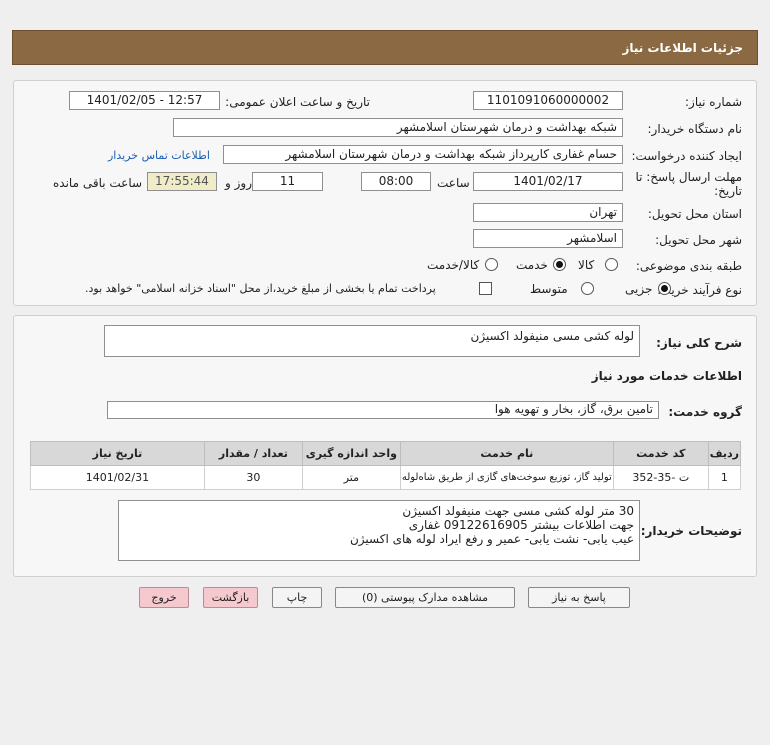  I want to click on col-unit: واحد اندازه گیری, so click(351, 453).